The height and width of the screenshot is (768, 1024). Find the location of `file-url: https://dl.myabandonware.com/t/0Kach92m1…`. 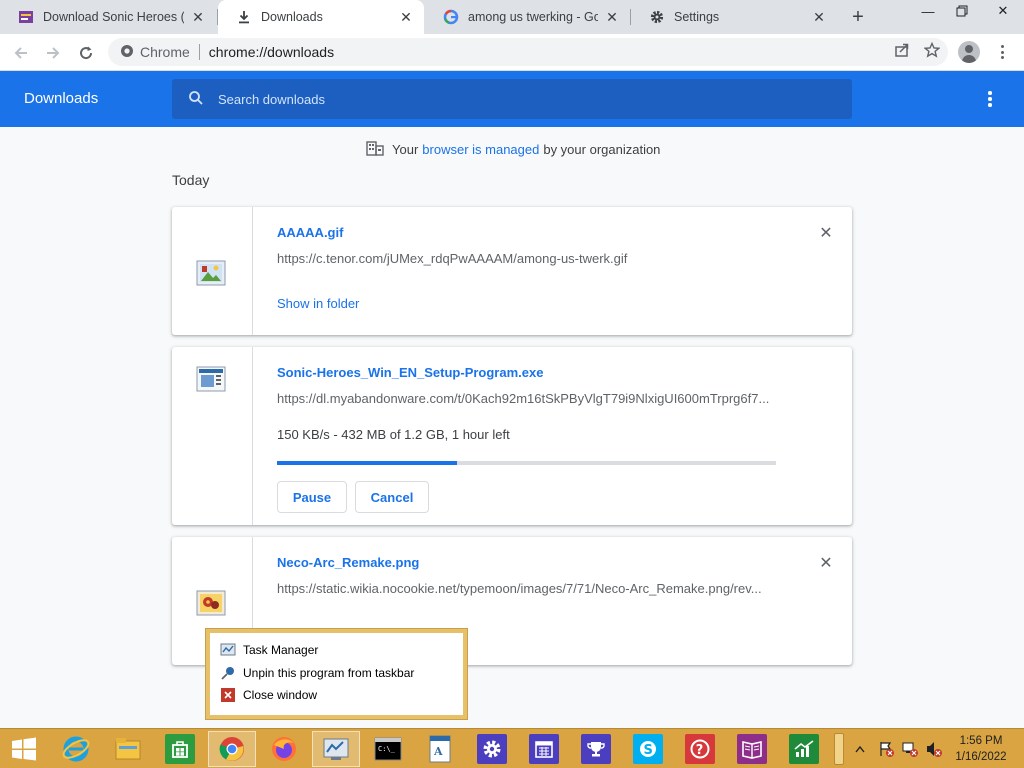

file-url: https://dl.myabandonware.com/t/0Kach92m1… is located at coordinates (527, 398).